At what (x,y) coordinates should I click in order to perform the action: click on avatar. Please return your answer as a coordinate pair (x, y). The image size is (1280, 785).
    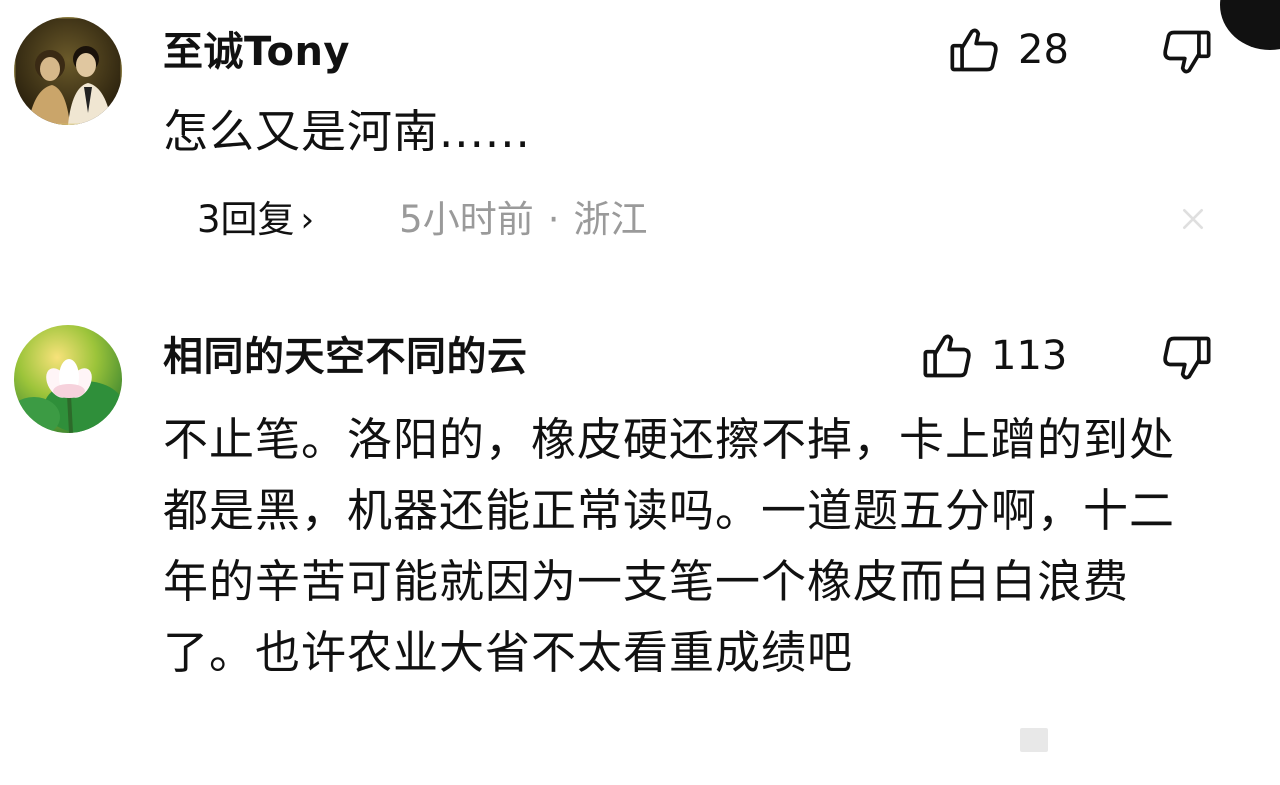
    Looking at the image, I should click on (68, 379).